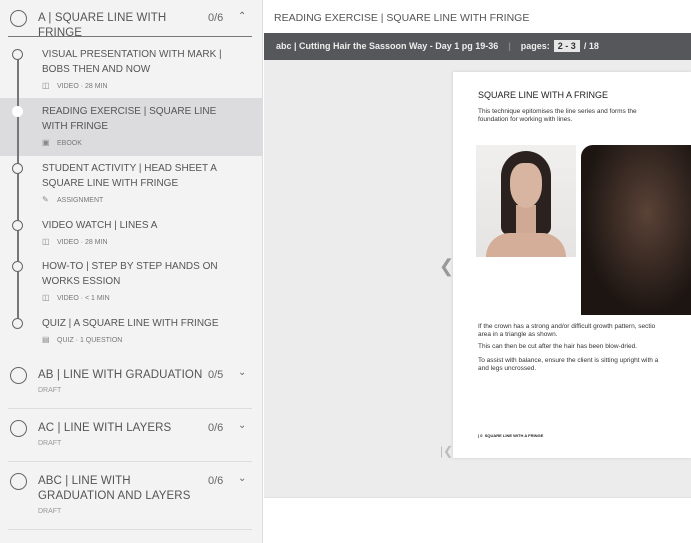 This screenshot has width=691, height=543. Describe the element at coordinates (216, 375) in the screenshot. I see `section-count: 0/5` at that location.